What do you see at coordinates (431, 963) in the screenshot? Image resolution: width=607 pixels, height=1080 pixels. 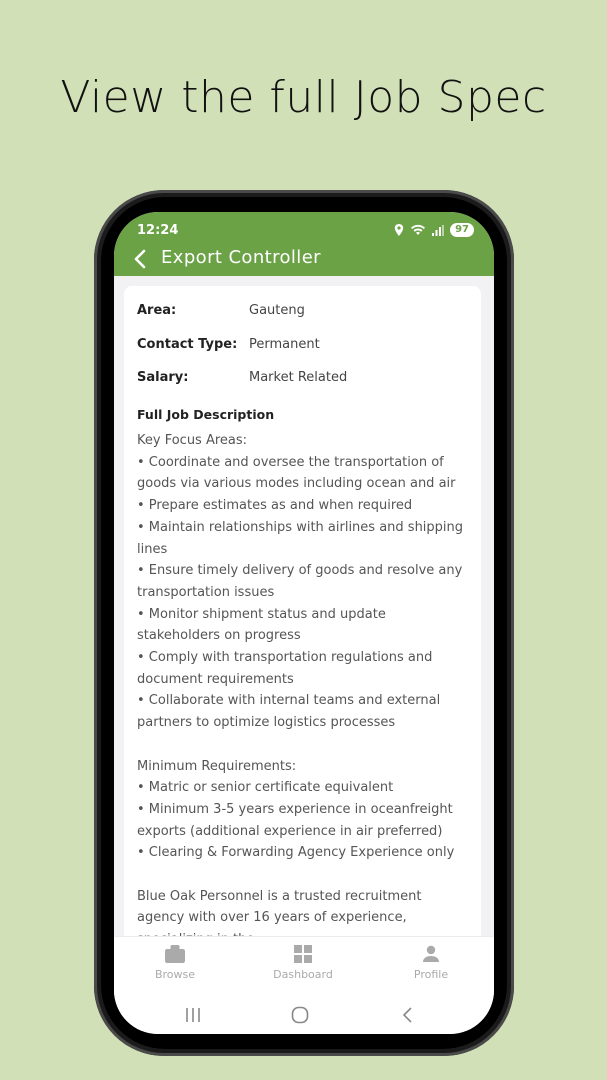 I see `nav-profile: Profile` at bounding box center [431, 963].